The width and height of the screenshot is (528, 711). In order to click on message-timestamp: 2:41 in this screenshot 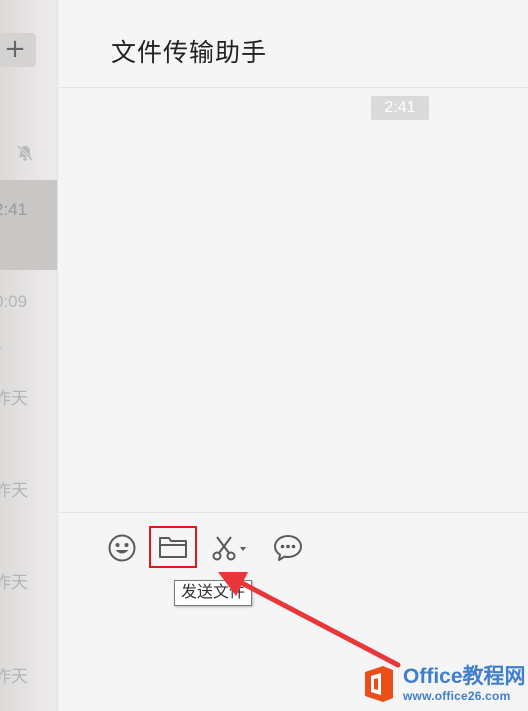, I will do `click(400, 108)`.